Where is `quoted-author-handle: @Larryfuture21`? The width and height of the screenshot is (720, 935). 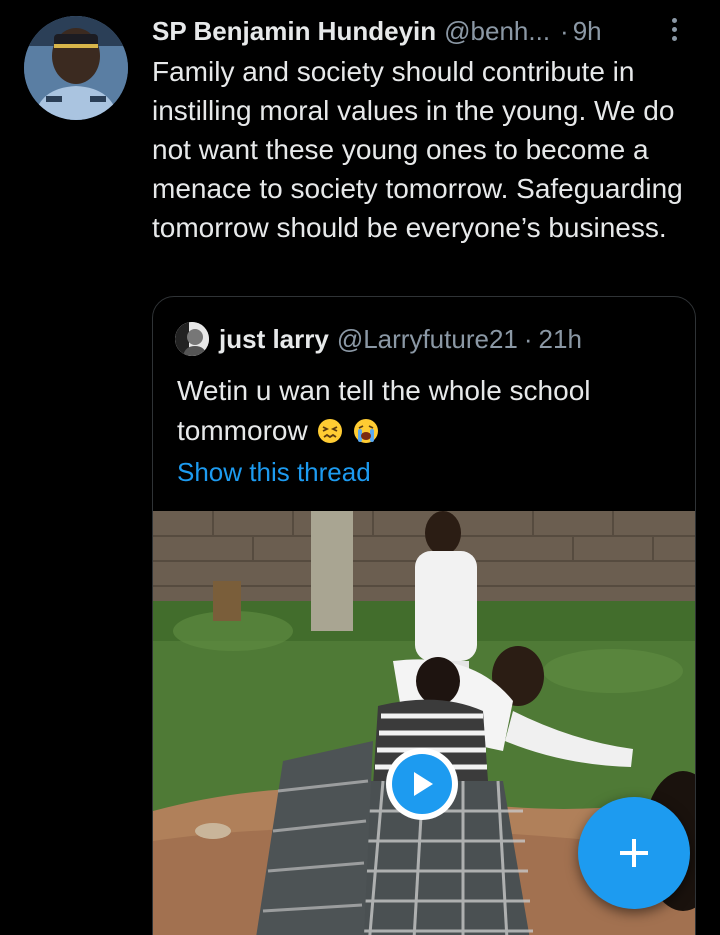 quoted-author-handle: @Larryfuture21 is located at coordinates (427, 339).